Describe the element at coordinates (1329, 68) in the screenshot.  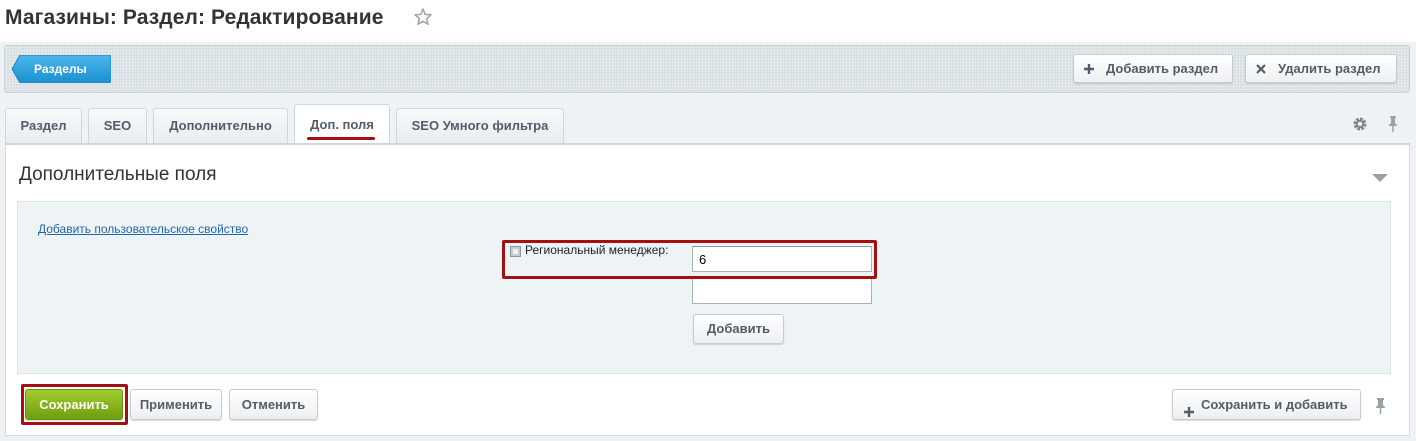
I see `delete-section-label: Удалить раздел` at that location.